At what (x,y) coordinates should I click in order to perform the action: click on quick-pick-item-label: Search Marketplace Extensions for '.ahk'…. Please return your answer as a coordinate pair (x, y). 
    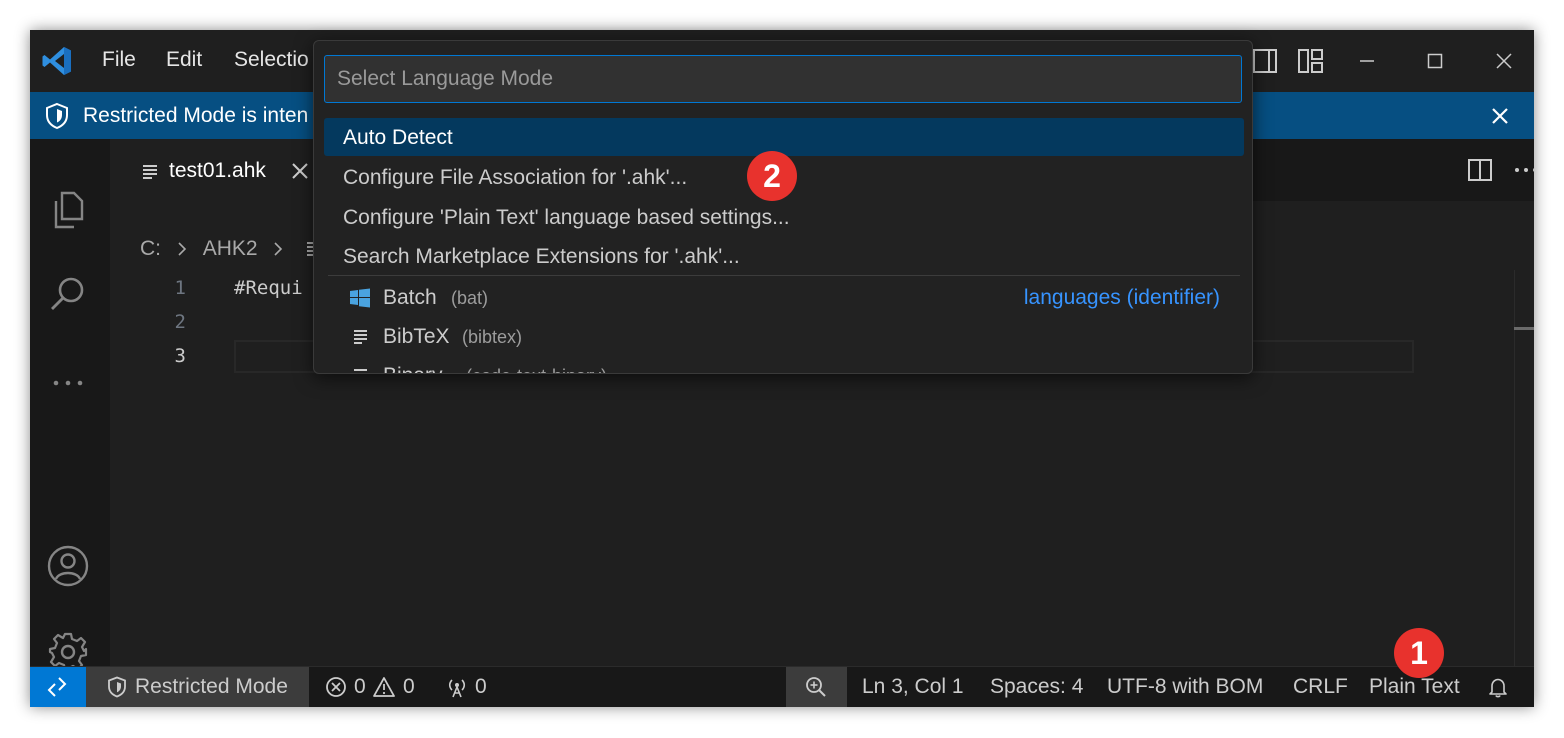
    Looking at the image, I should click on (541, 256).